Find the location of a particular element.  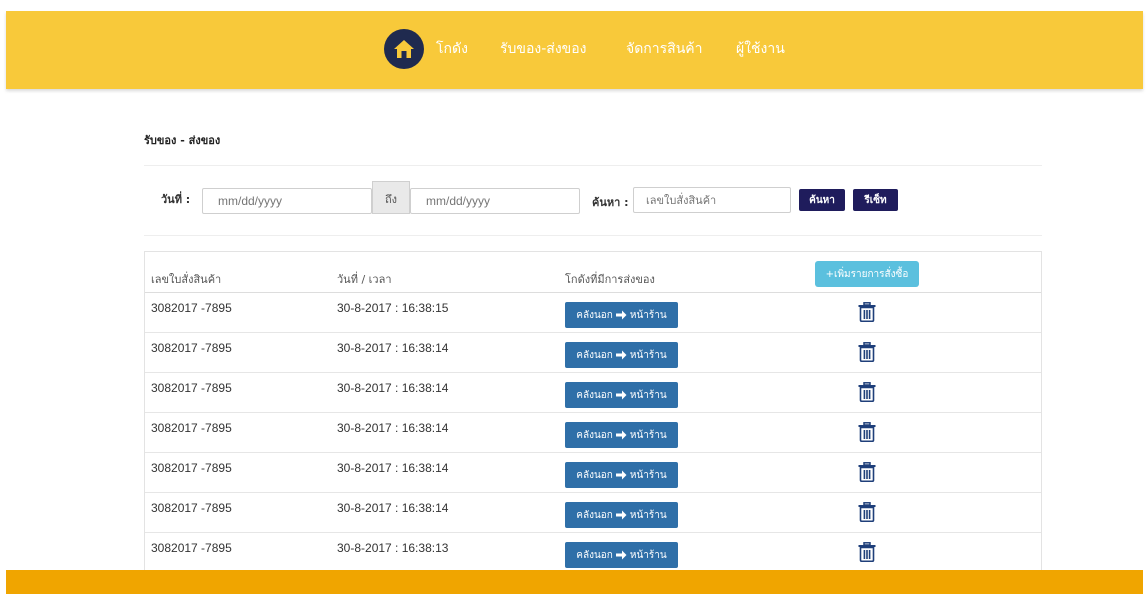

order-datetime: 30-8-2017 : 16:38:15 is located at coordinates (393, 308).